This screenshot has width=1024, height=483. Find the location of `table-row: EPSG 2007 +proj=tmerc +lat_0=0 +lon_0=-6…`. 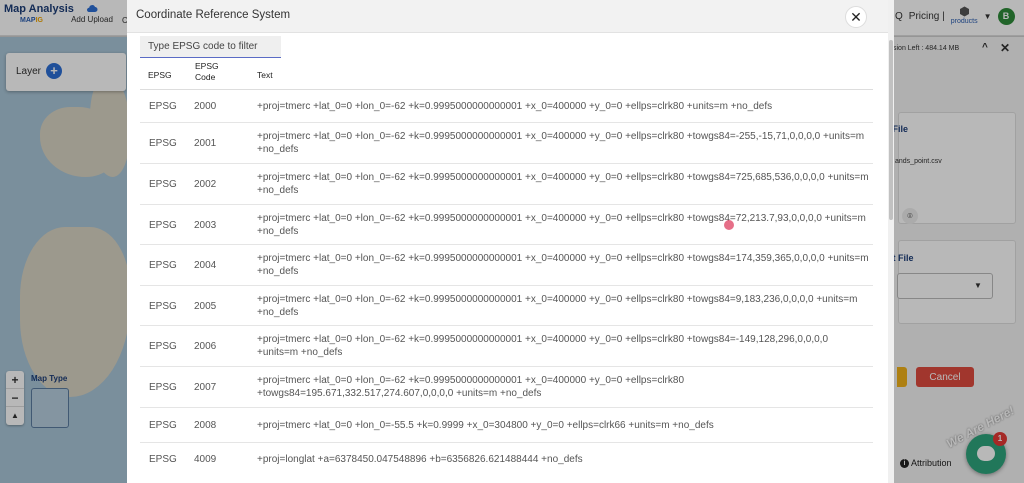

table-row: EPSG 2007 +proj=tmerc +lat_0=0 +lon_0=-6… is located at coordinates (506, 387).